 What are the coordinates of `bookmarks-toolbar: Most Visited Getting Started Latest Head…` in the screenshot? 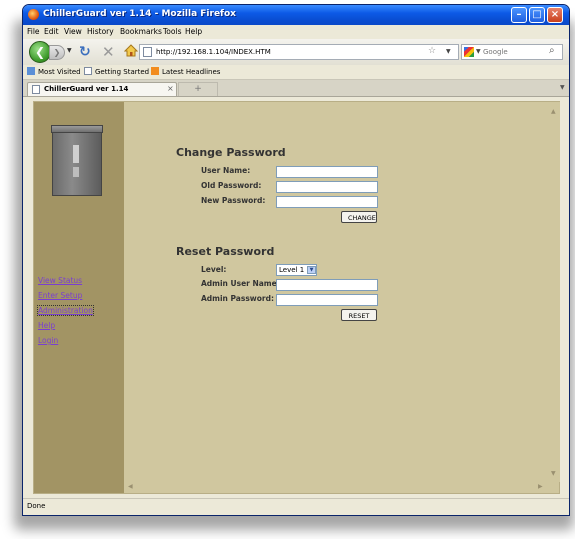 It's located at (296, 72).